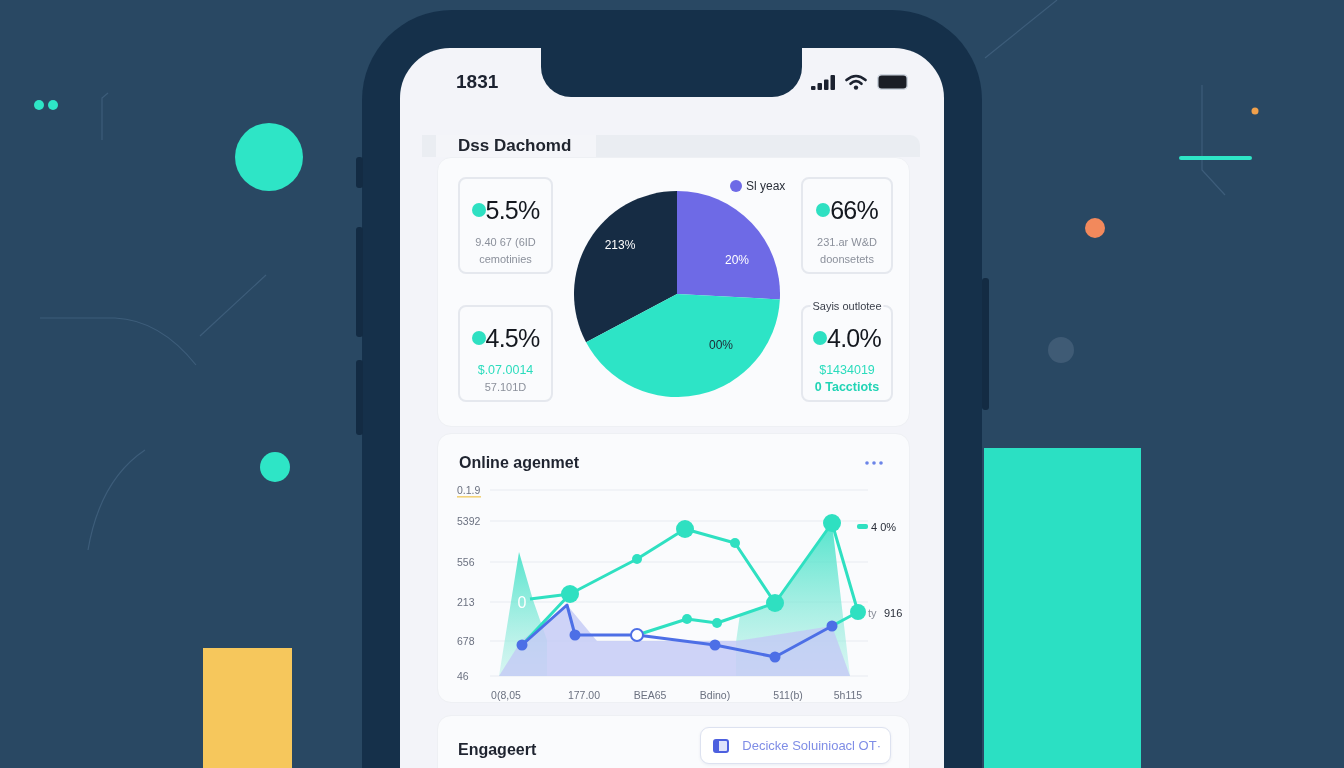 This screenshot has width=1344, height=768. What do you see at coordinates (872, 613) in the screenshot?
I see `series-label: ty` at bounding box center [872, 613].